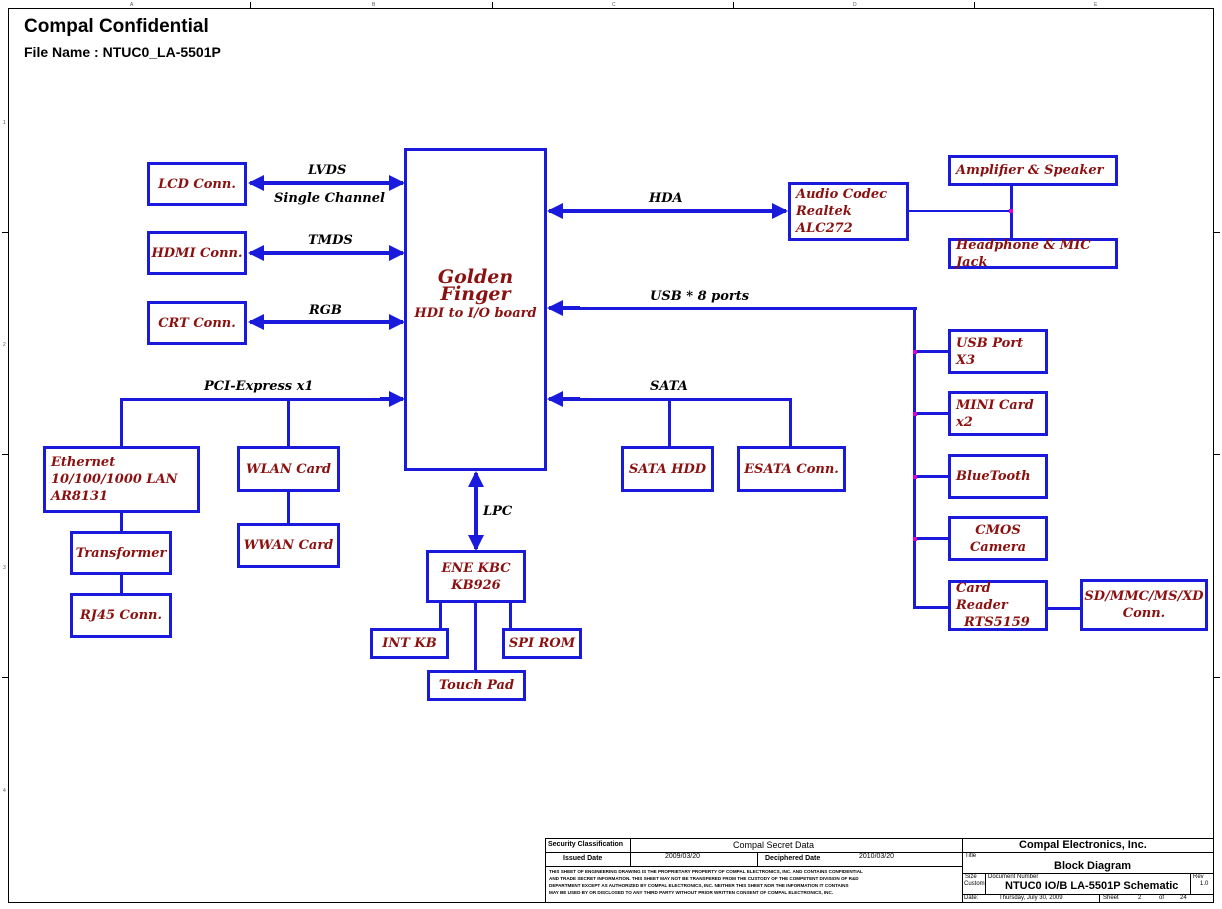  I want to click on tb-sheet: 2, so click(1140, 898).